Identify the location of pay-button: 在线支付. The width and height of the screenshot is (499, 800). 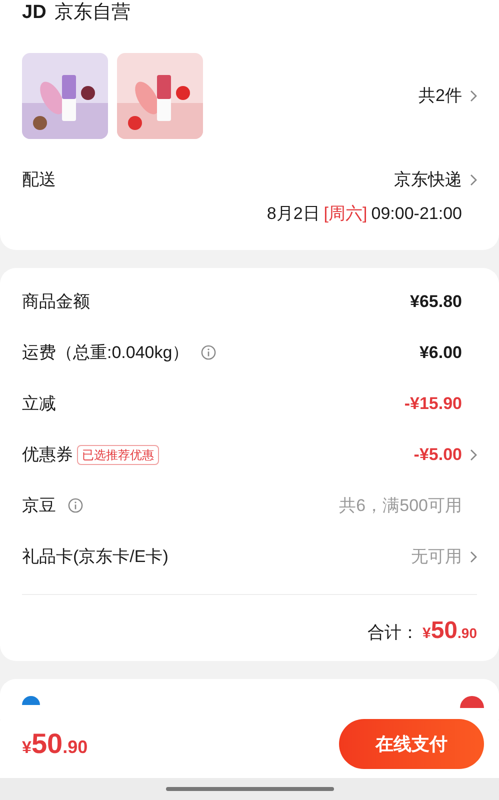
(411, 744).